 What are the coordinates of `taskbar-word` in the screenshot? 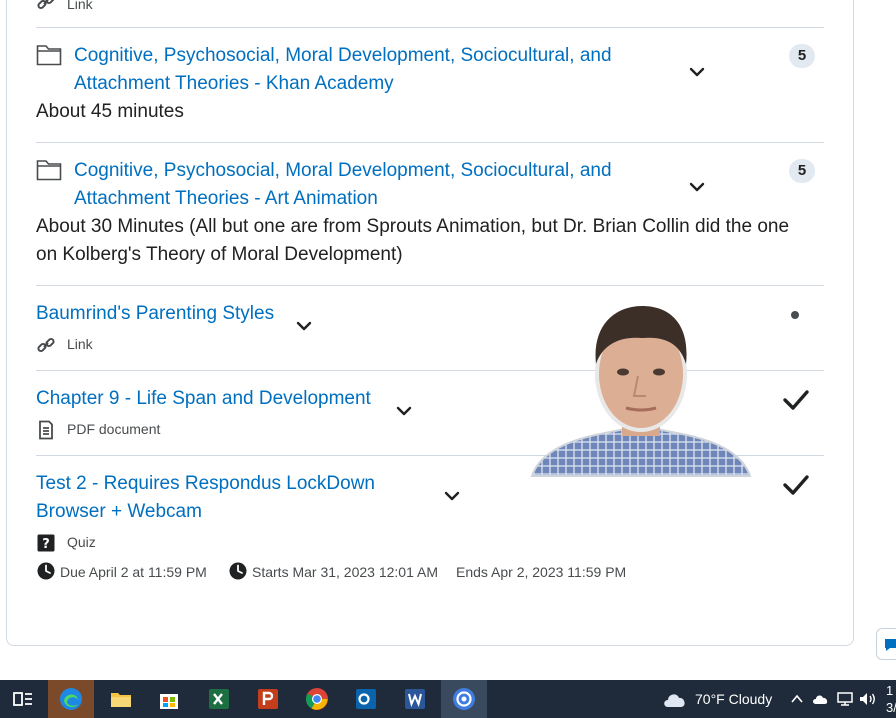 It's located at (415, 699).